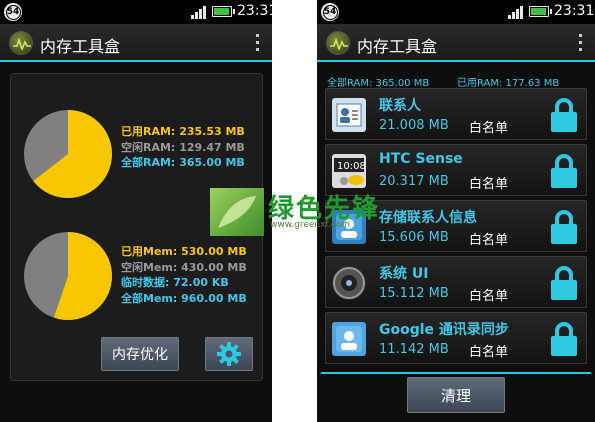 The height and width of the screenshot is (422, 595). Describe the element at coordinates (456, 282) in the screenshot. I see `list-item: 系统 UI 15.112 MB 白名单` at that location.